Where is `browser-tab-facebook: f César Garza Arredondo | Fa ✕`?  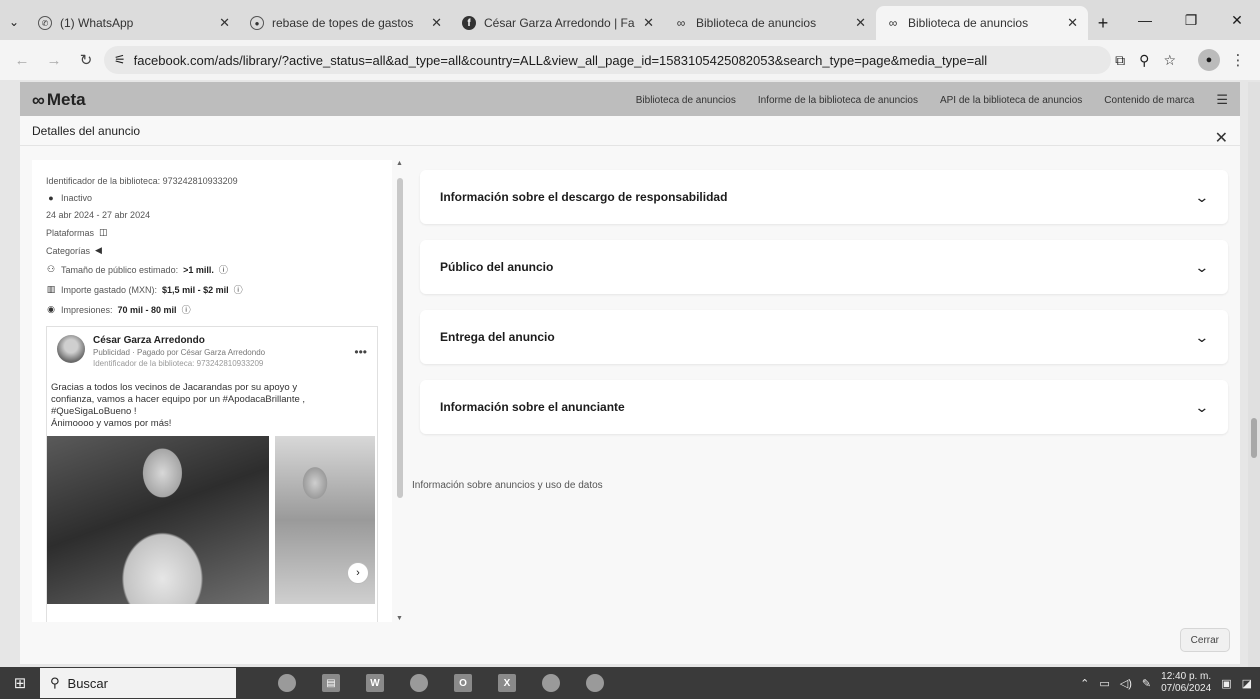 browser-tab-facebook: f César Garza Arredondo | Fa ✕ is located at coordinates (558, 23).